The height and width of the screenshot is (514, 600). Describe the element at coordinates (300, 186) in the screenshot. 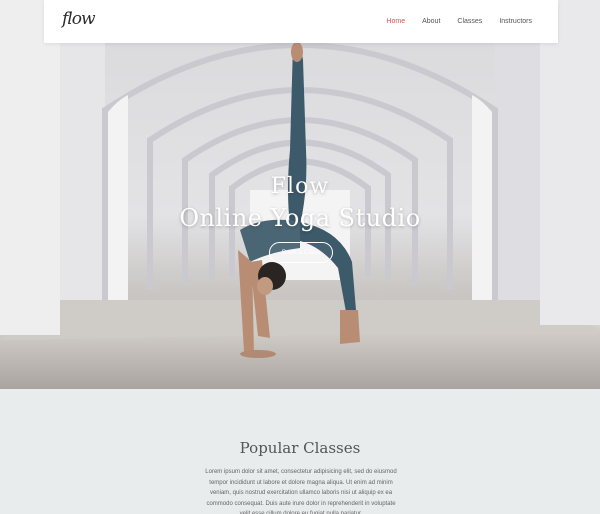

I see `hero-title-line1: Flow` at that location.